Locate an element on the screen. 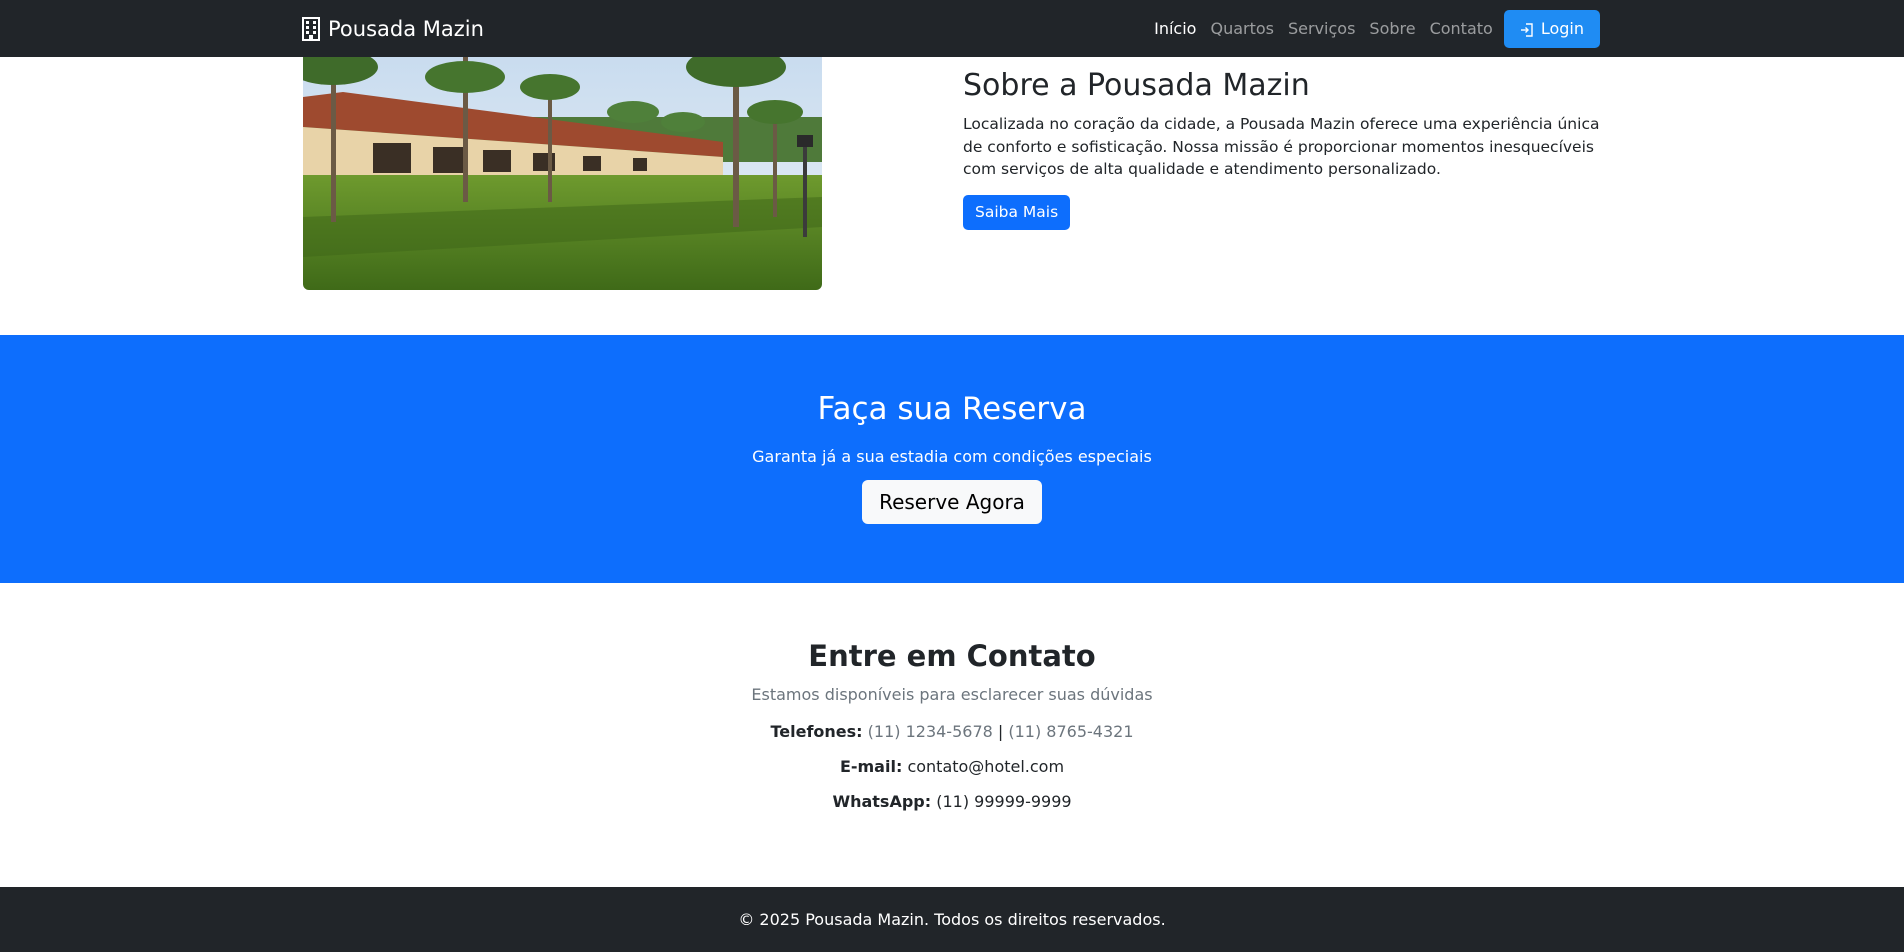 Image resolution: width=1904 pixels, height=952 pixels. saiba-mais-button: Saiba Mais is located at coordinates (1017, 212).